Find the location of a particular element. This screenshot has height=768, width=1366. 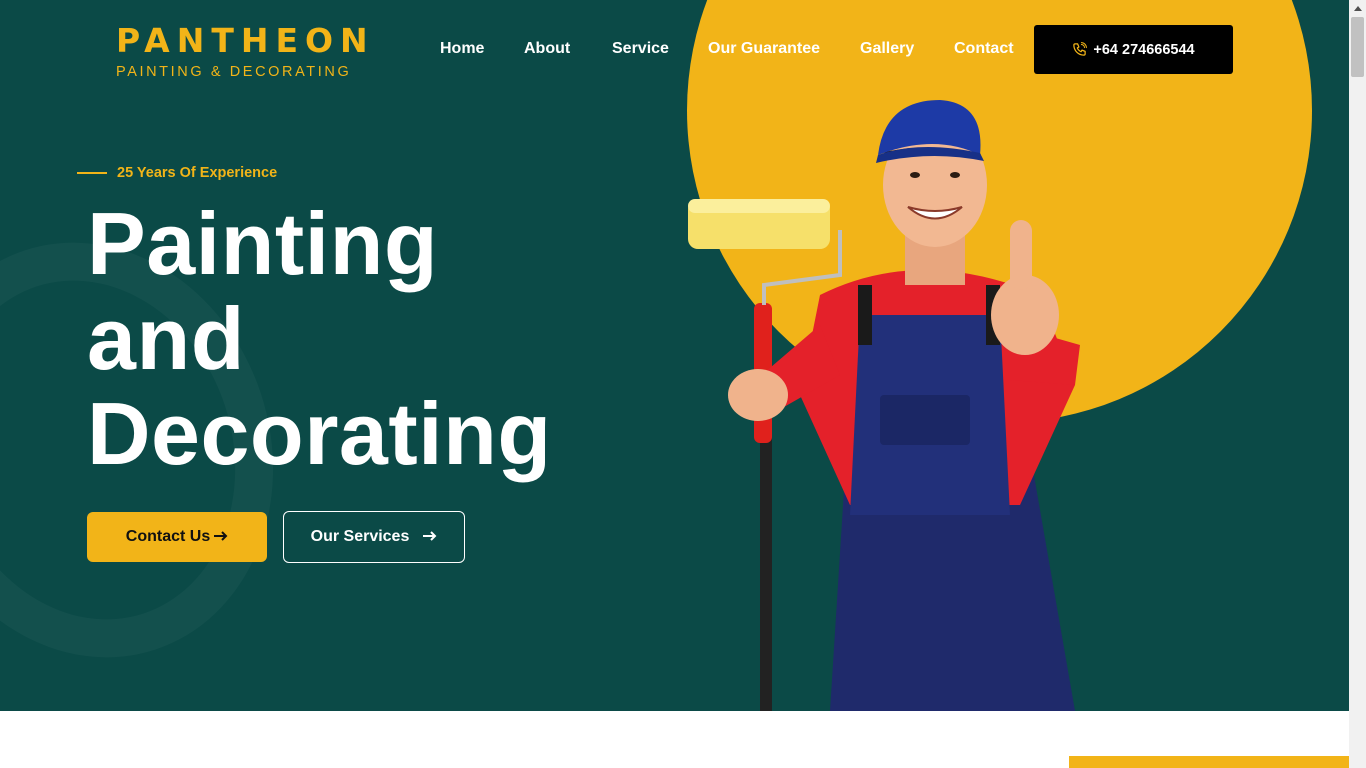

headline-line-1: Painting is located at coordinates (263, 243).